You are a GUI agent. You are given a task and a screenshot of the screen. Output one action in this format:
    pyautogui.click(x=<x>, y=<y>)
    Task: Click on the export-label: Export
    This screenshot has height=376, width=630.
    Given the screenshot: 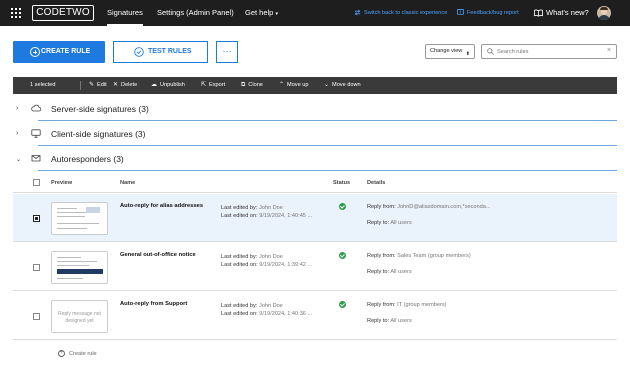 What is the action you would take?
    pyautogui.click(x=217, y=85)
    